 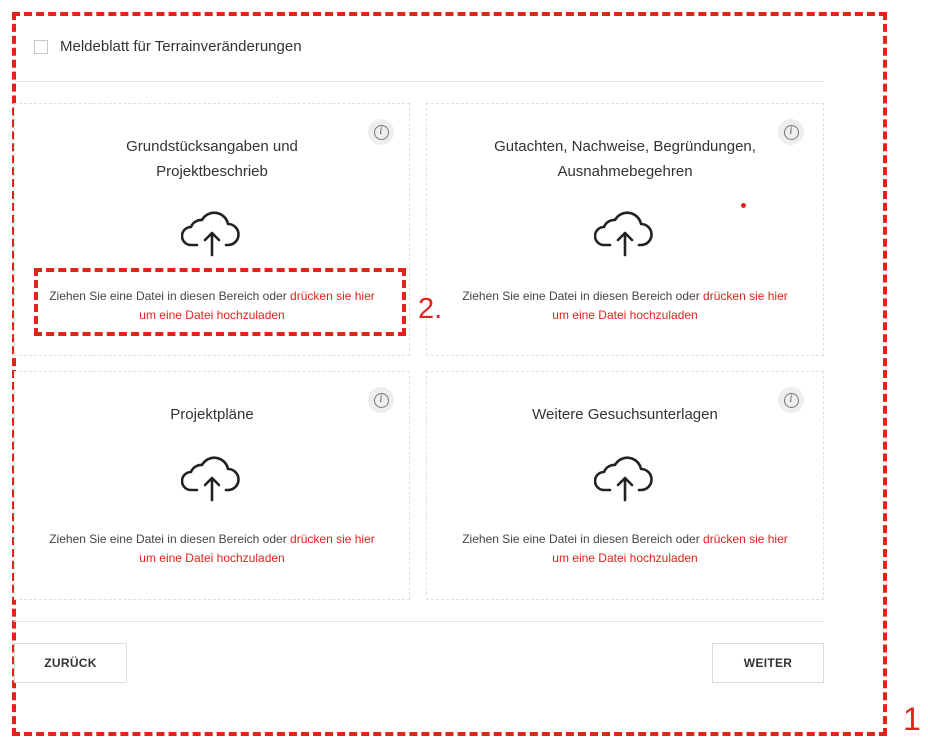 What do you see at coordinates (41, 46) in the screenshot?
I see `terrain-form-checkbox` at bounding box center [41, 46].